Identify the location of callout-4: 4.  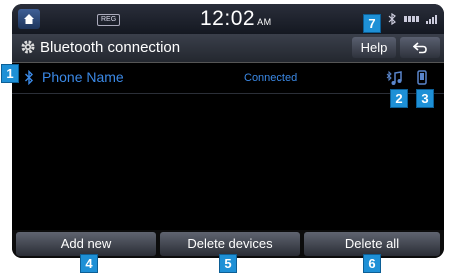
(89, 263).